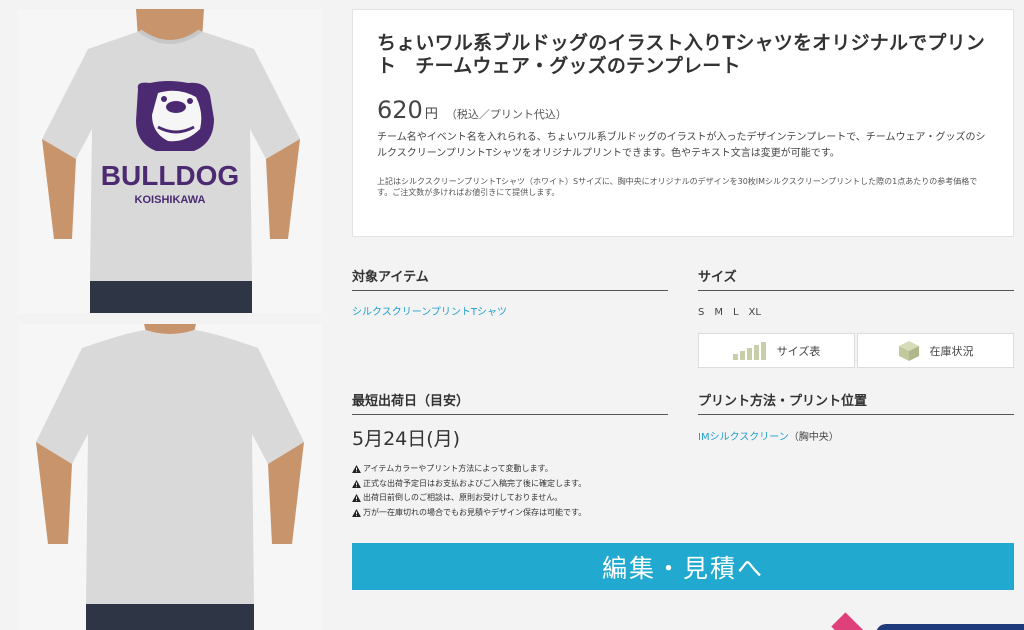 The height and width of the screenshot is (630, 1024). Describe the element at coordinates (400, 110) in the screenshot. I see `price-value: 620` at that location.